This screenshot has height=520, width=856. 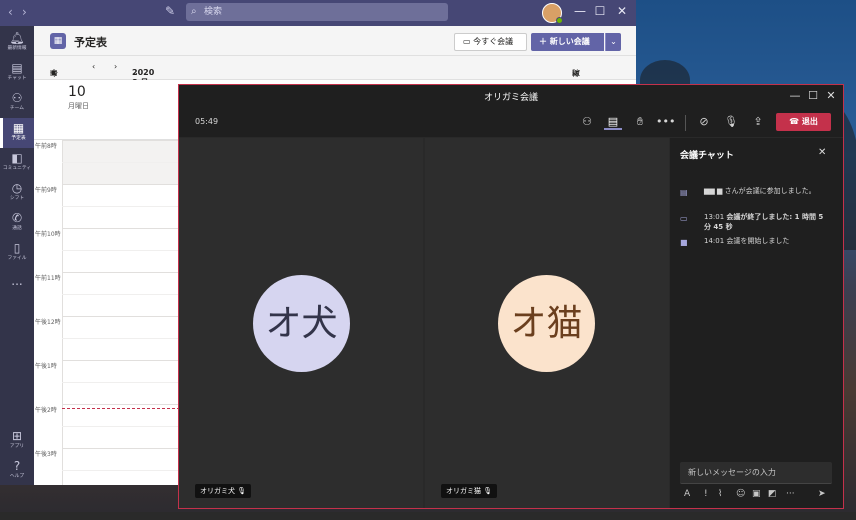 I want to click on video-end-icon: ▭, so click(x=684, y=218).